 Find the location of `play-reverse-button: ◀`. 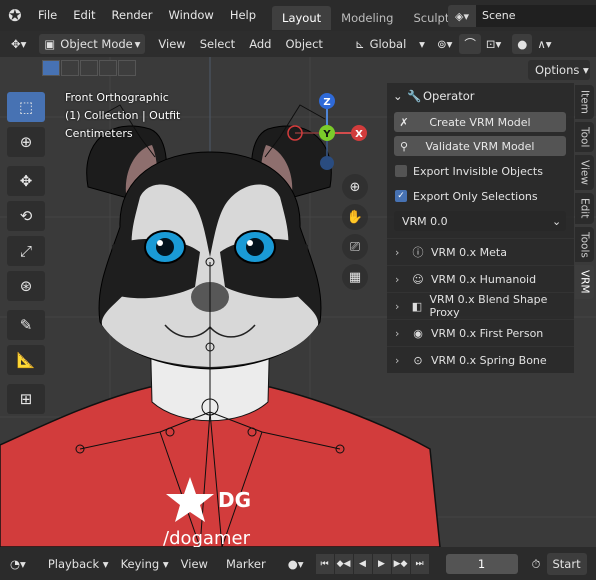

play-reverse-button: ◀ is located at coordinates (362, 563).